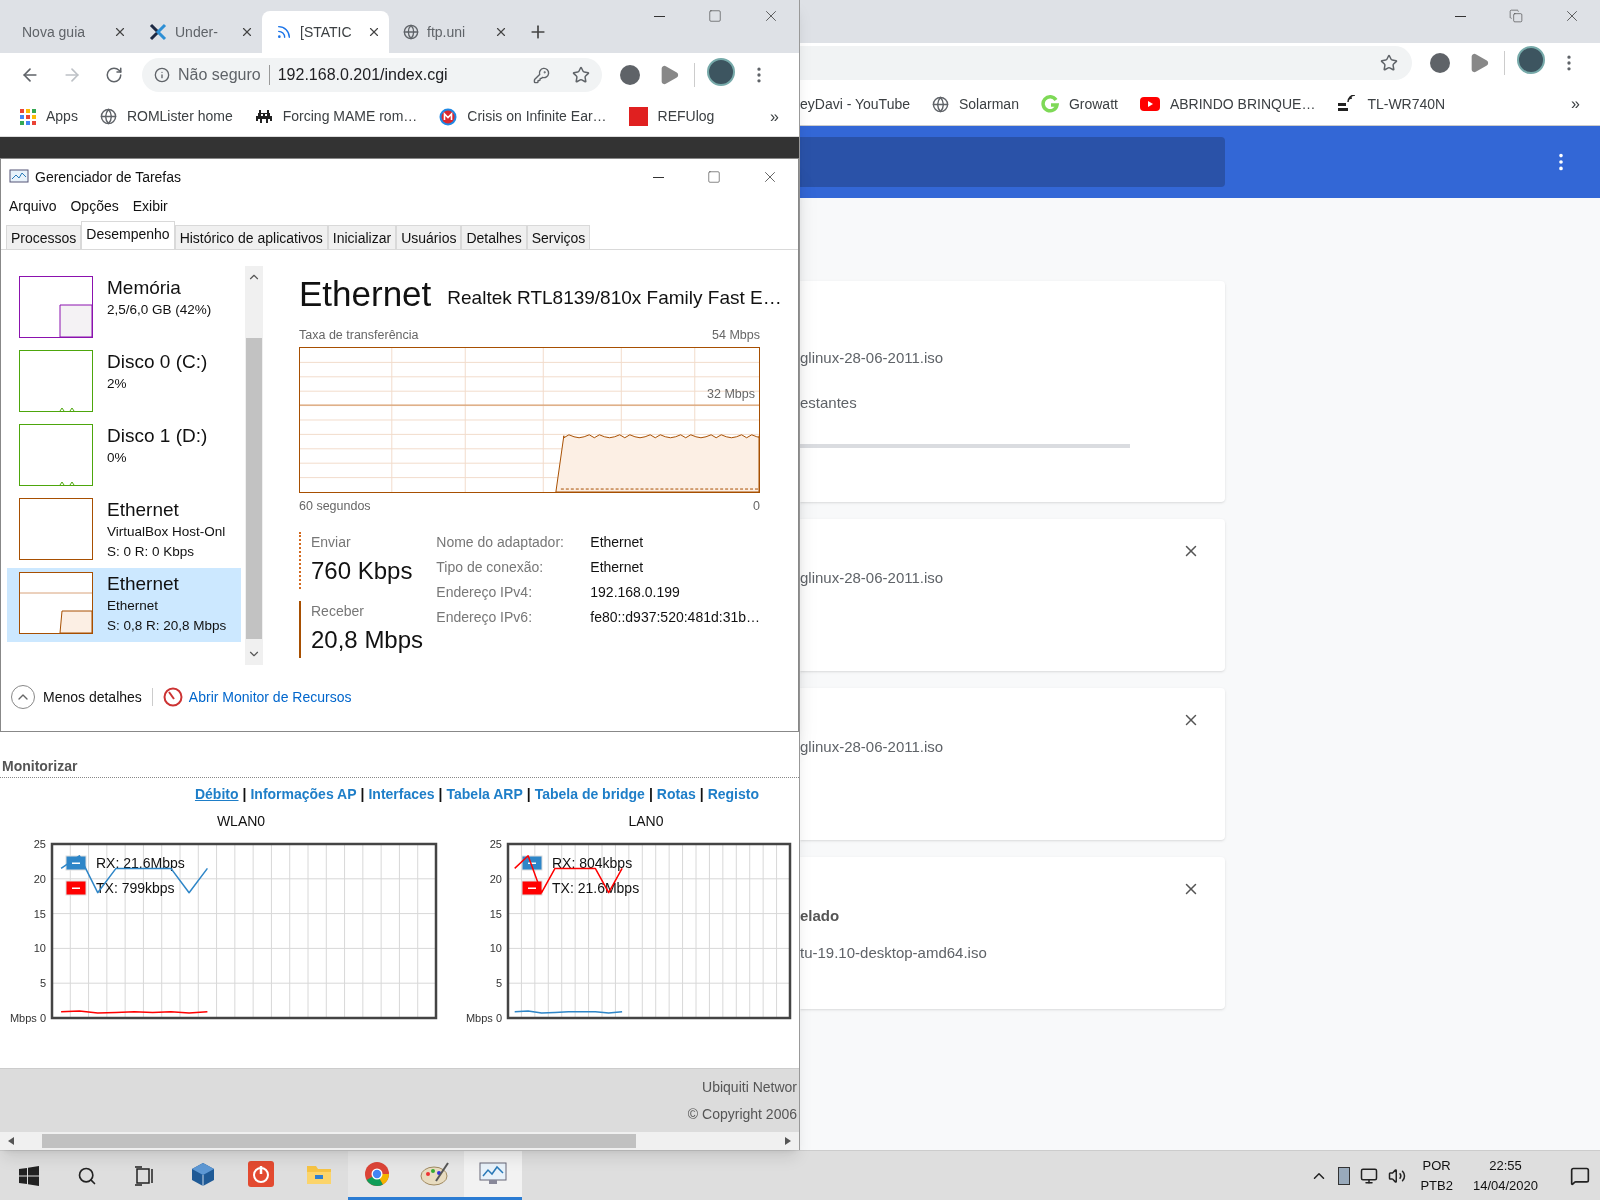 The image size is (1600, 1200). I want to click on network-icon, so click(1369, 1175).